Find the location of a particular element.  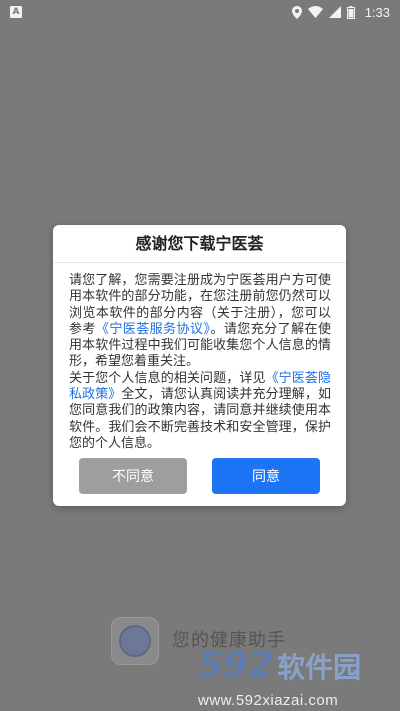

watermark-logo-name: 软件园 is located at coordinates (319, 667).